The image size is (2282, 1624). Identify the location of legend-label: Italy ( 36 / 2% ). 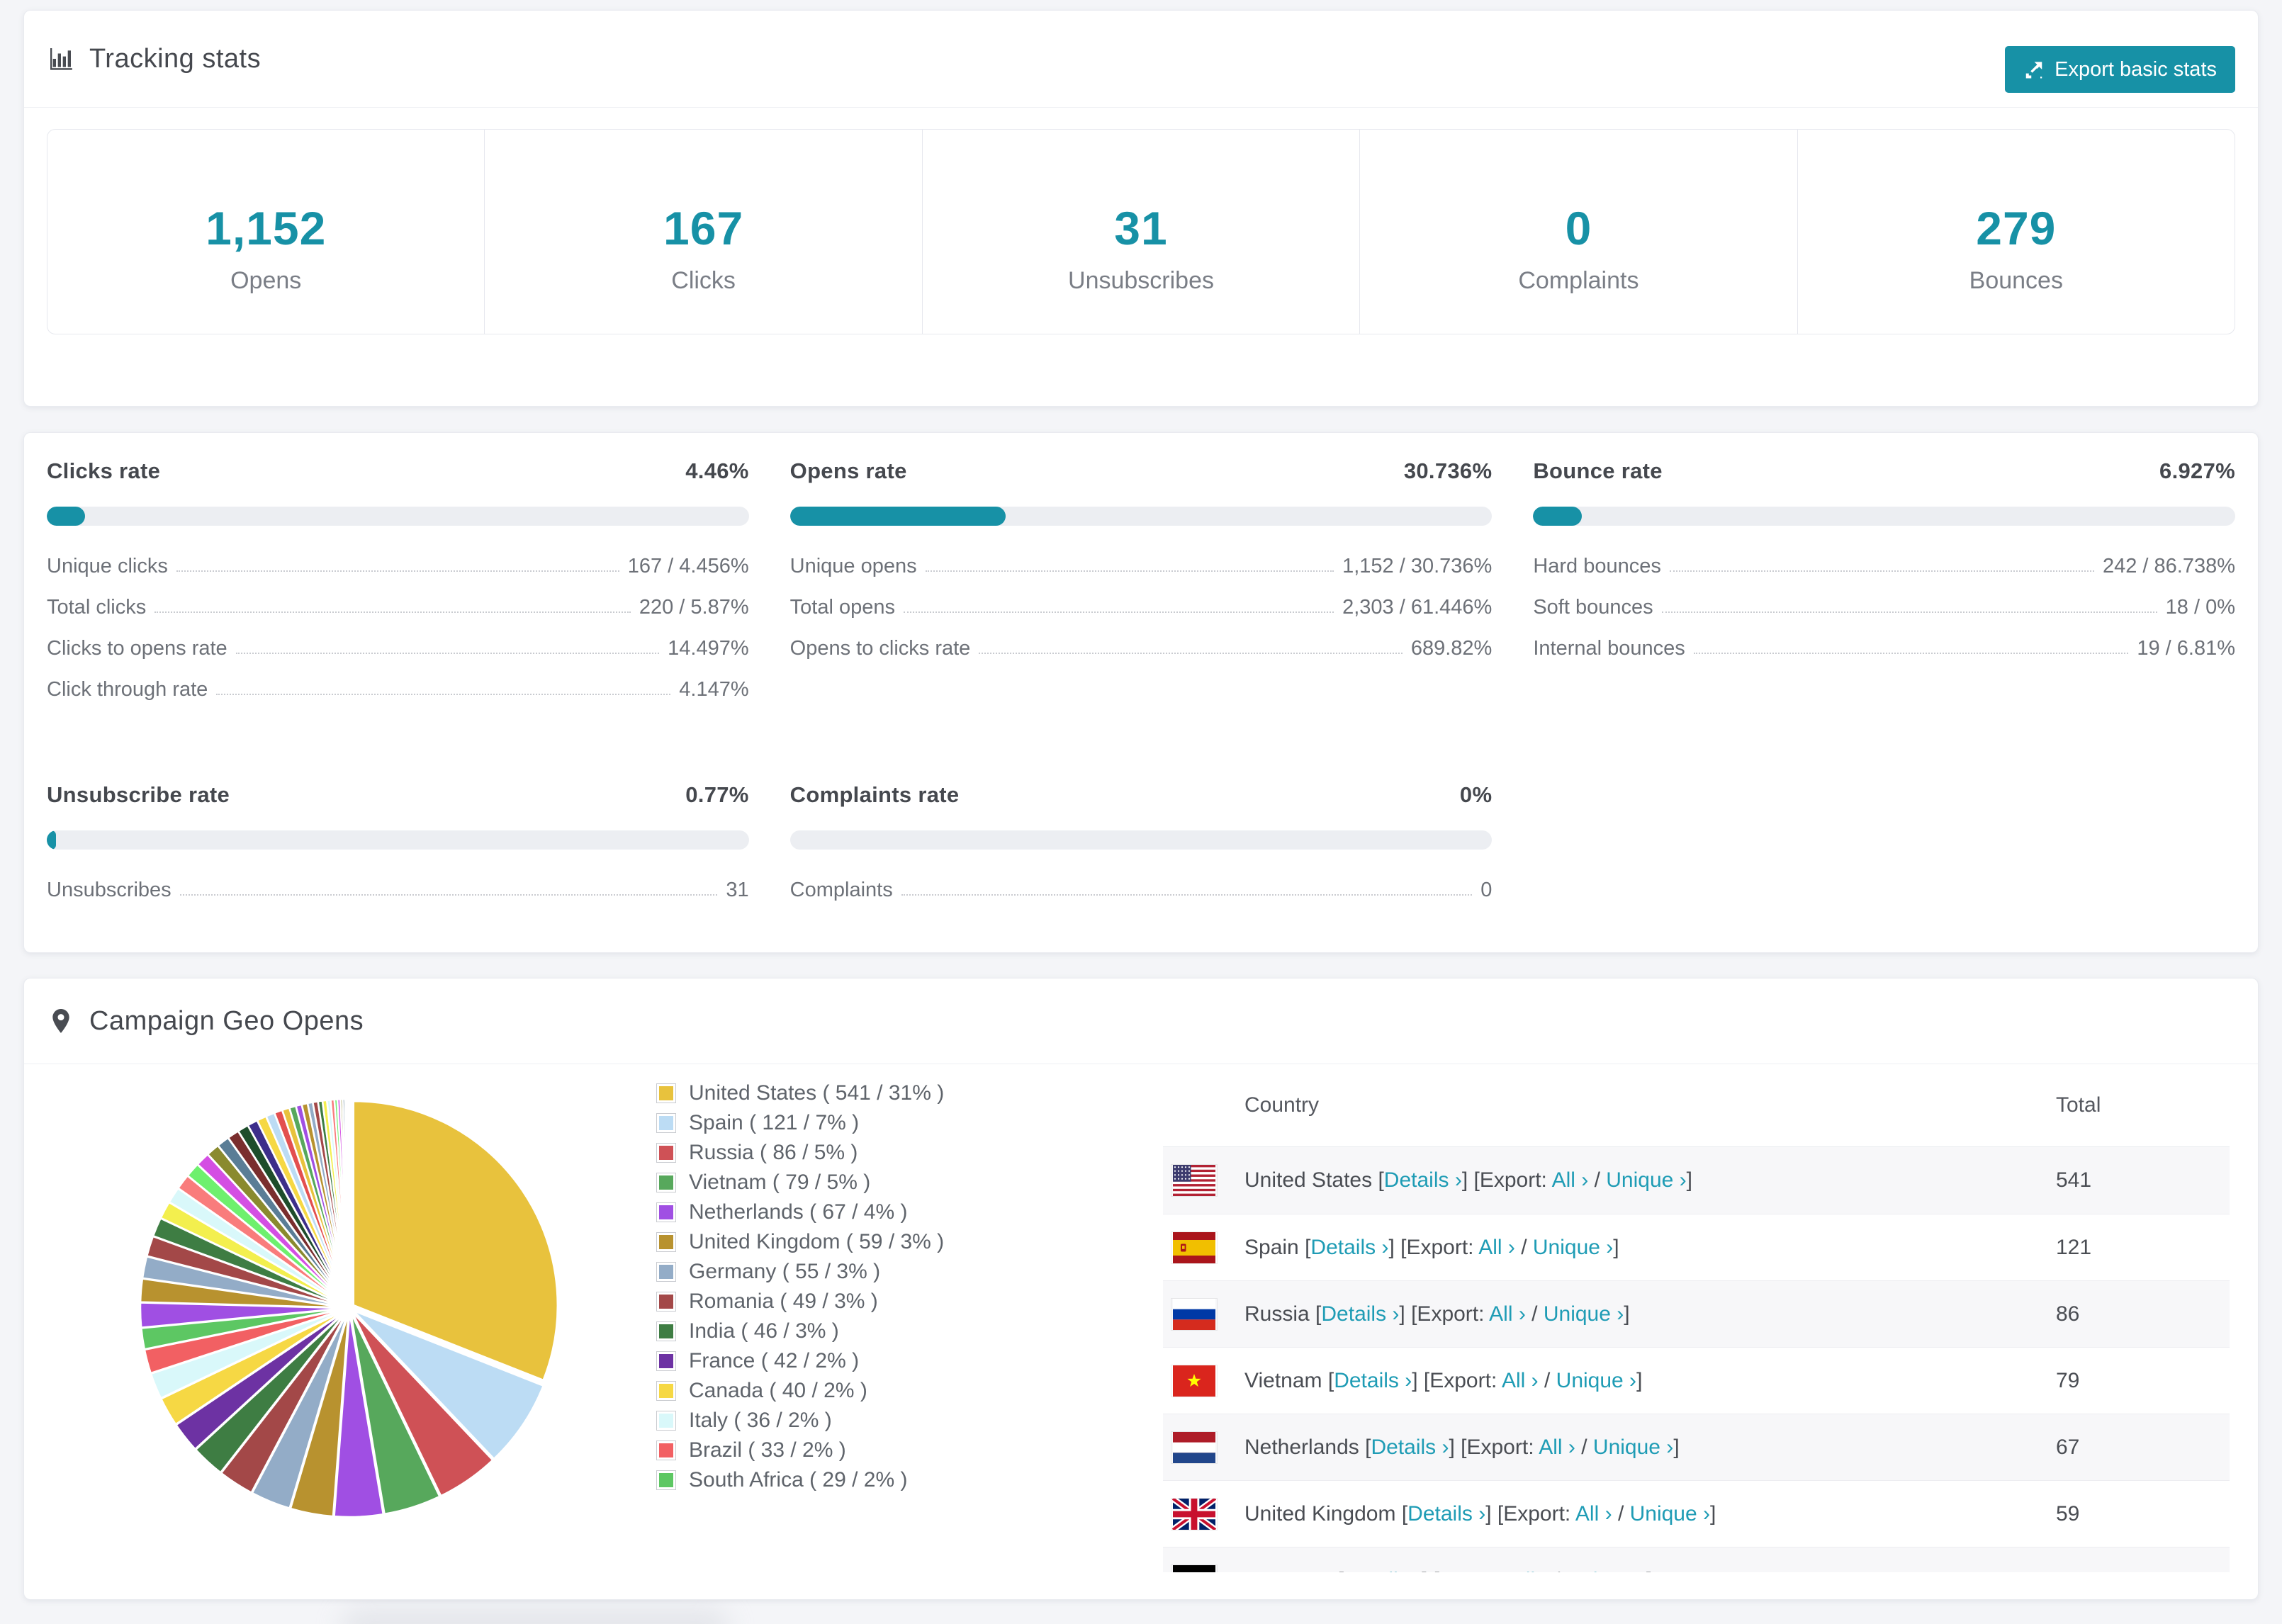
(761, 1420).